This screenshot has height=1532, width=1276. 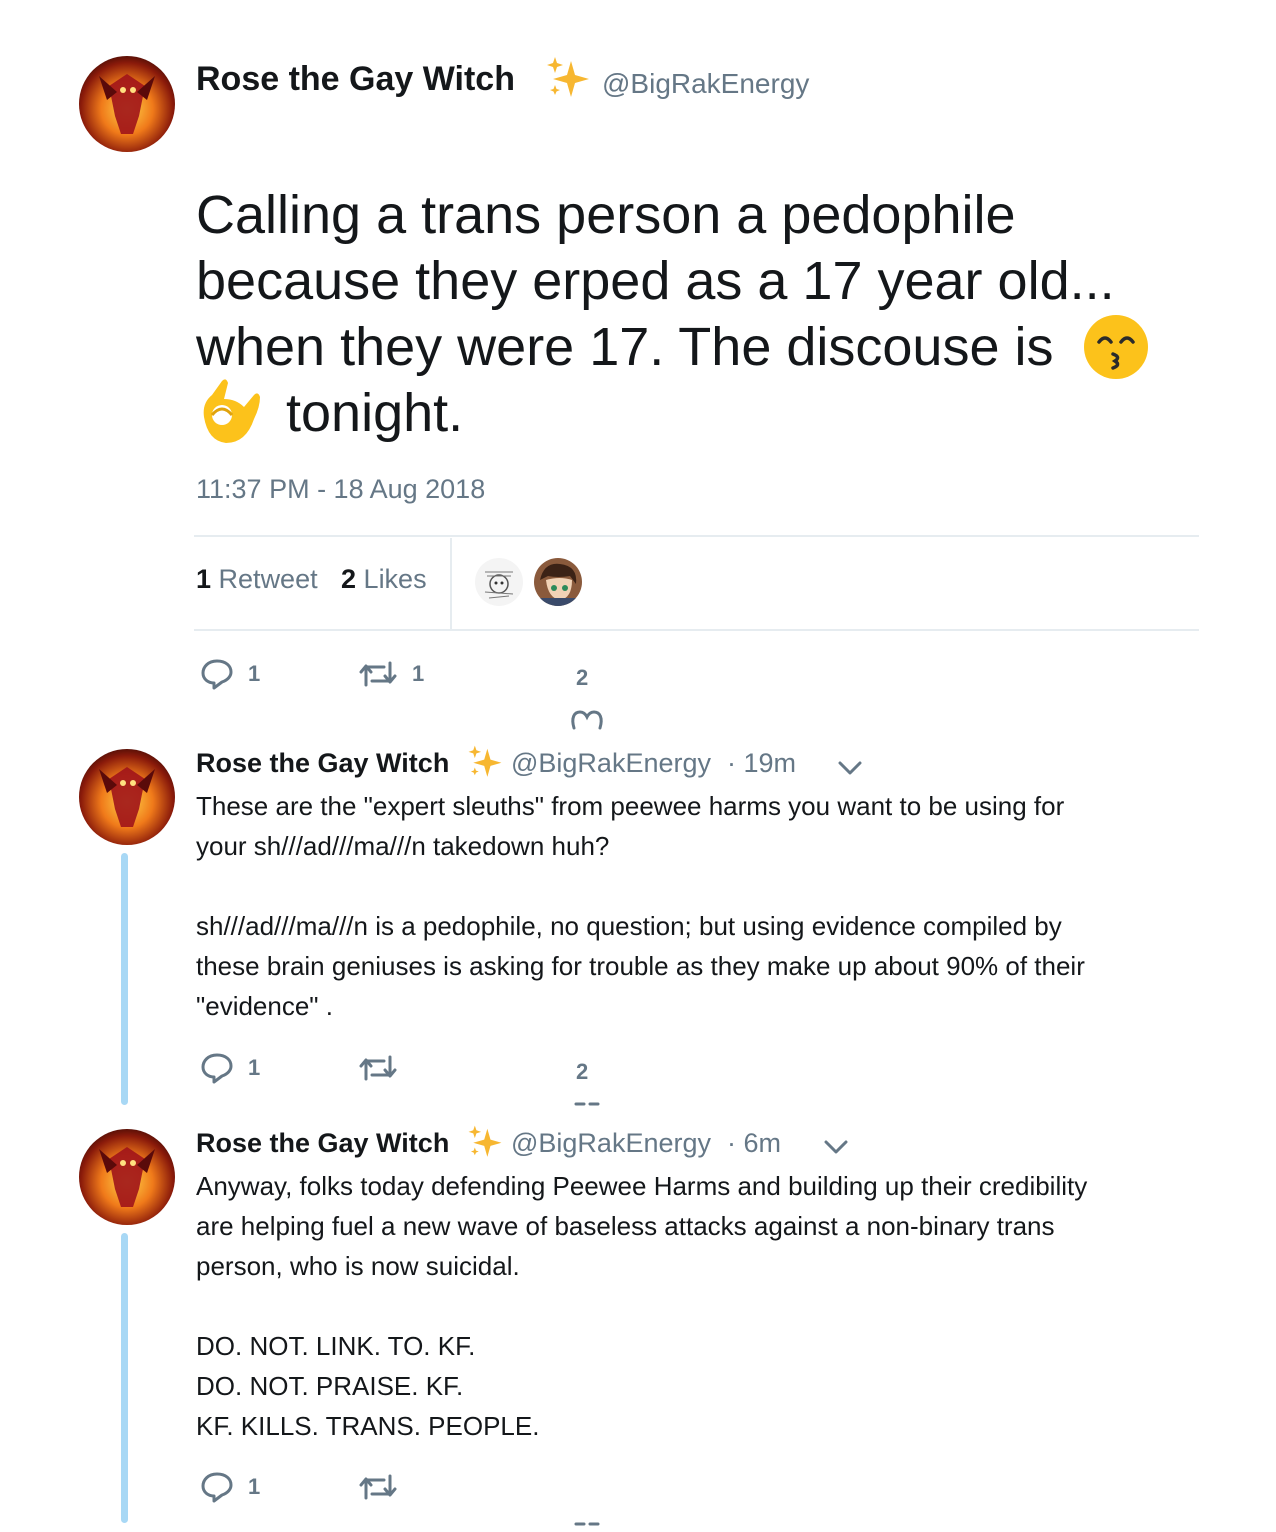 What do you see at coordinates (349, 579) in the screenshot?
I see `likes-stat-count: 2` at bounding box center [349, 579].